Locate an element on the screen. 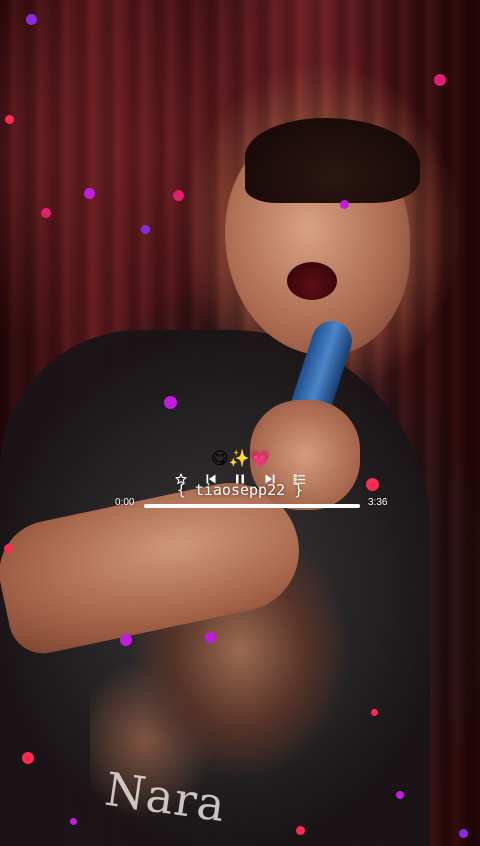 This screenshot has width=480, height=846. total-time: 3:36 is located at coordinates (378, 502).